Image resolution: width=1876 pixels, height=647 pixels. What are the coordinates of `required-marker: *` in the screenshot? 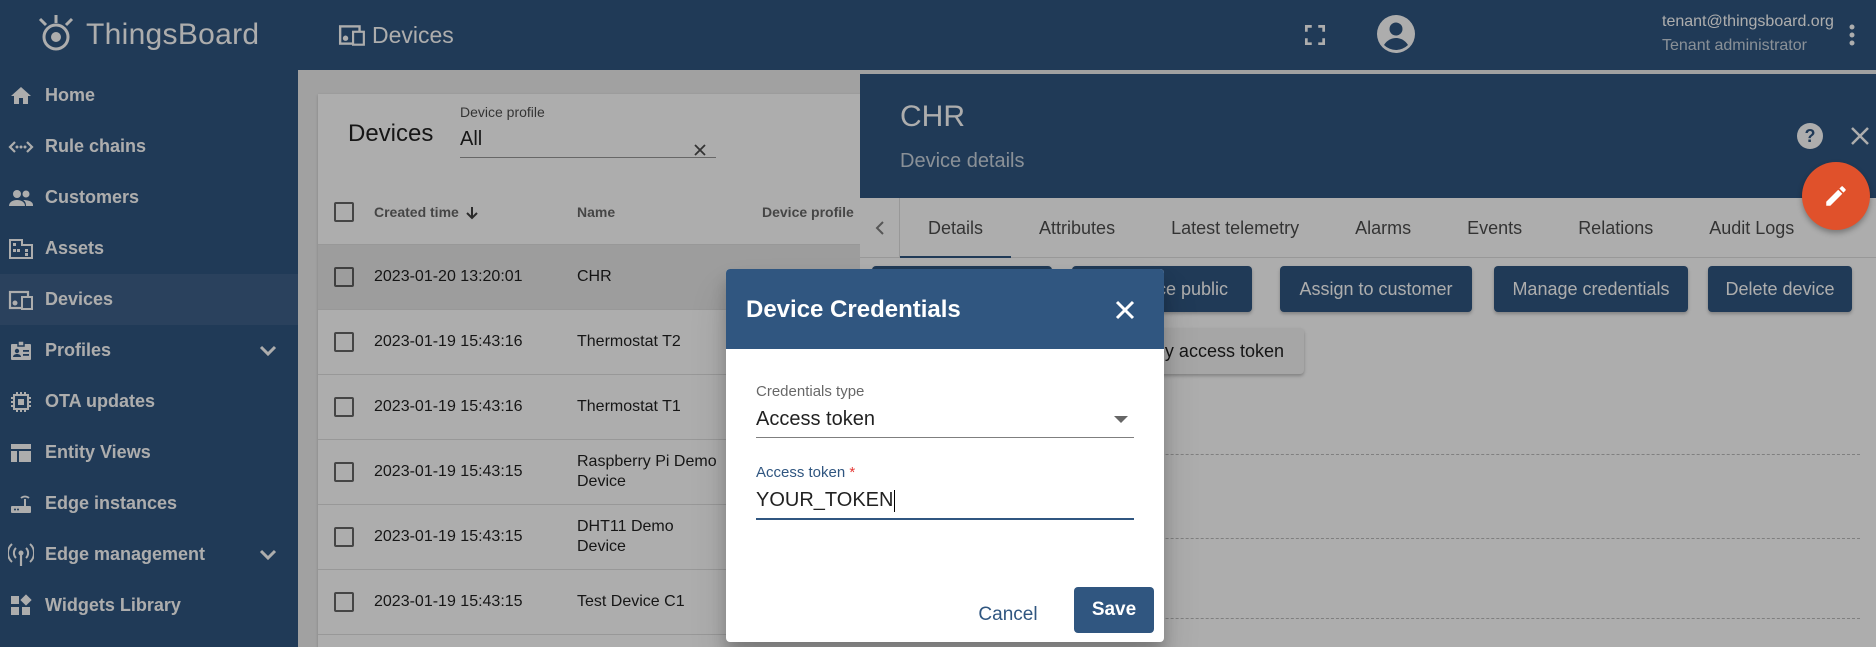 It's located at (852, 472).